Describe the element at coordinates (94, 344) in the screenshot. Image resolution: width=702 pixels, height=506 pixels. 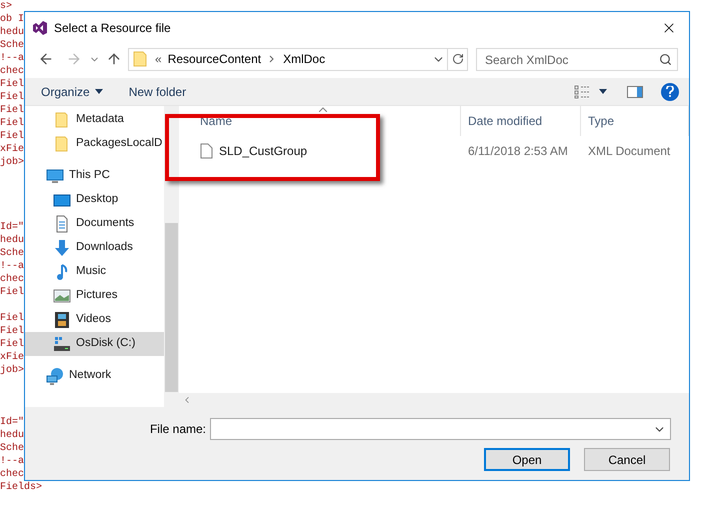
I see `sidebar-item: OsDisk (C:)` at that location.